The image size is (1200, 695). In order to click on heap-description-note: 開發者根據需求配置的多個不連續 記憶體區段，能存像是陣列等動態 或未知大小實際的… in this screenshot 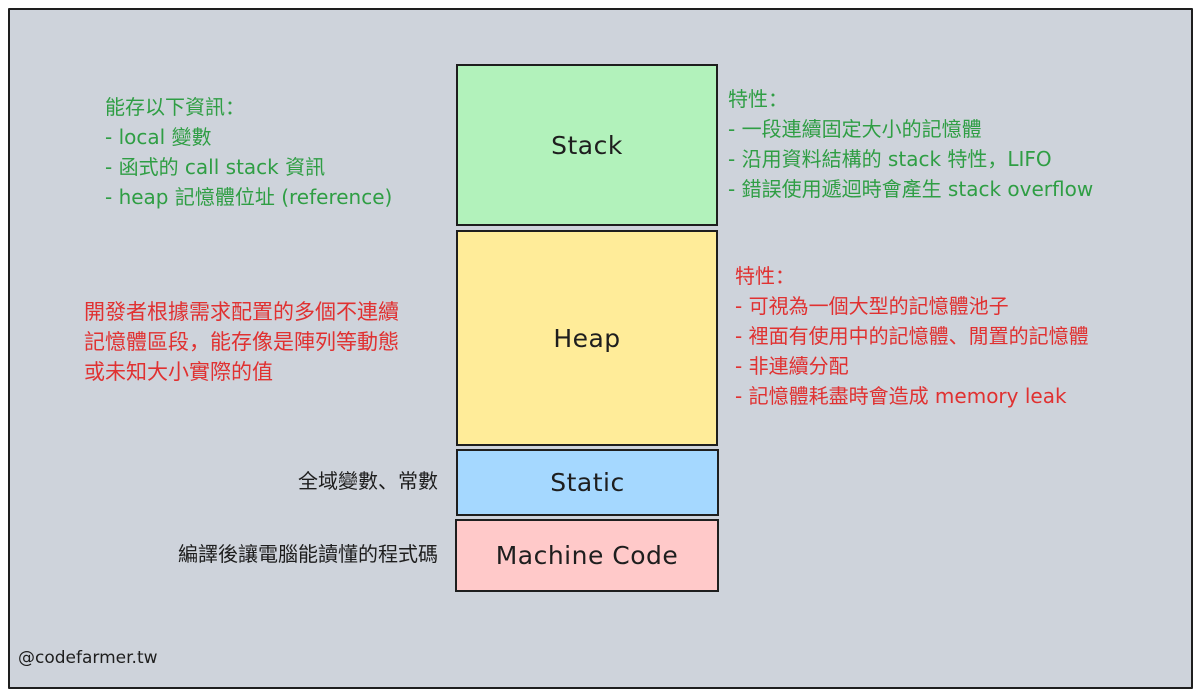, I will do `click(241, 342)`.